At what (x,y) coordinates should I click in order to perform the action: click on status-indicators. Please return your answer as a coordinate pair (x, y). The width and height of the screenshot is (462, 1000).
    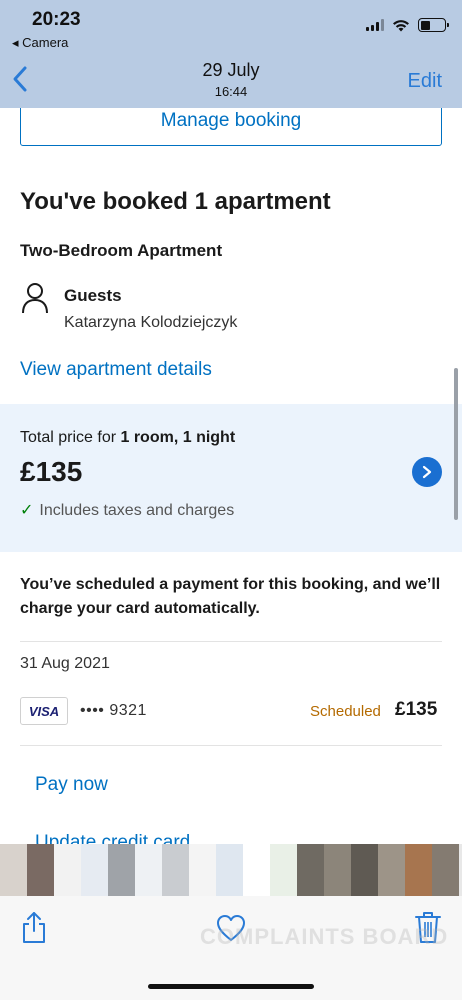
    Looking at the image, I should click on (407, 25).